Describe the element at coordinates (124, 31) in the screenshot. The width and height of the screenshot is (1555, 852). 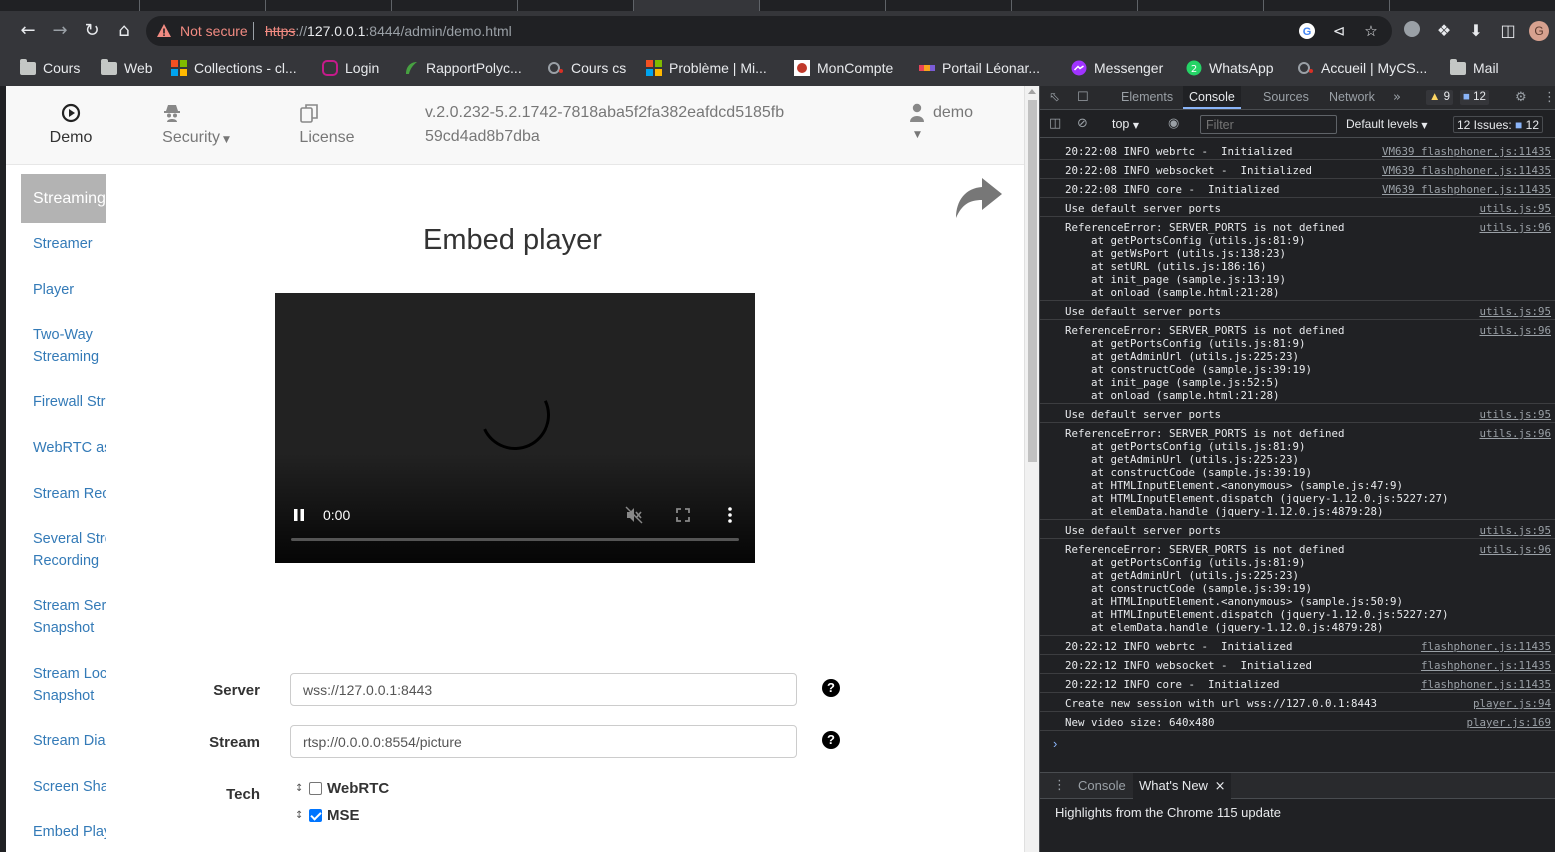
I see `home-icon: ⌂` at that location.